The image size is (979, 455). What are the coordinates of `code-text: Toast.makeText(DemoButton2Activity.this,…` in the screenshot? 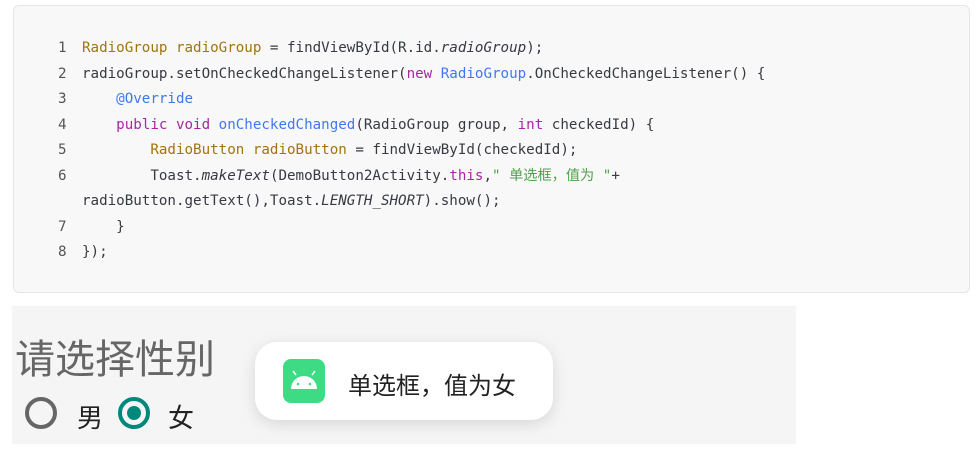 It's located at (351, 177).